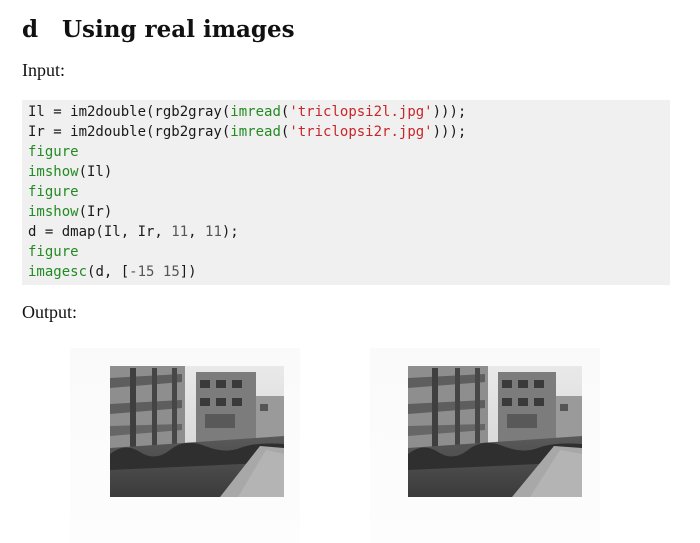 The image size is (700, 543). What do you see at coordinates (197, 232) in the screenshot?
I see `code-token: ,` at bounding box center [197, 232].